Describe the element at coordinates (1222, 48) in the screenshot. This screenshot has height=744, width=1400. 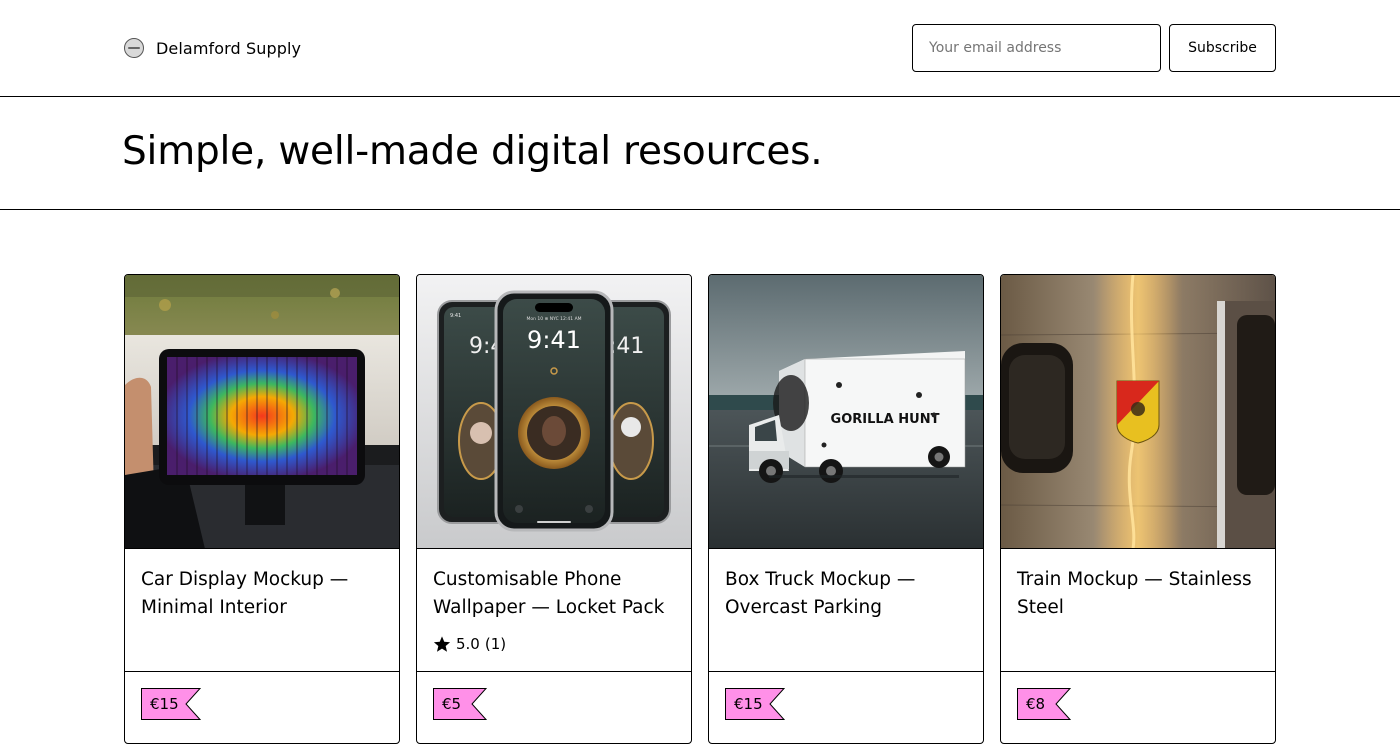
I see `subscribe-button: Subscribe` at that location.